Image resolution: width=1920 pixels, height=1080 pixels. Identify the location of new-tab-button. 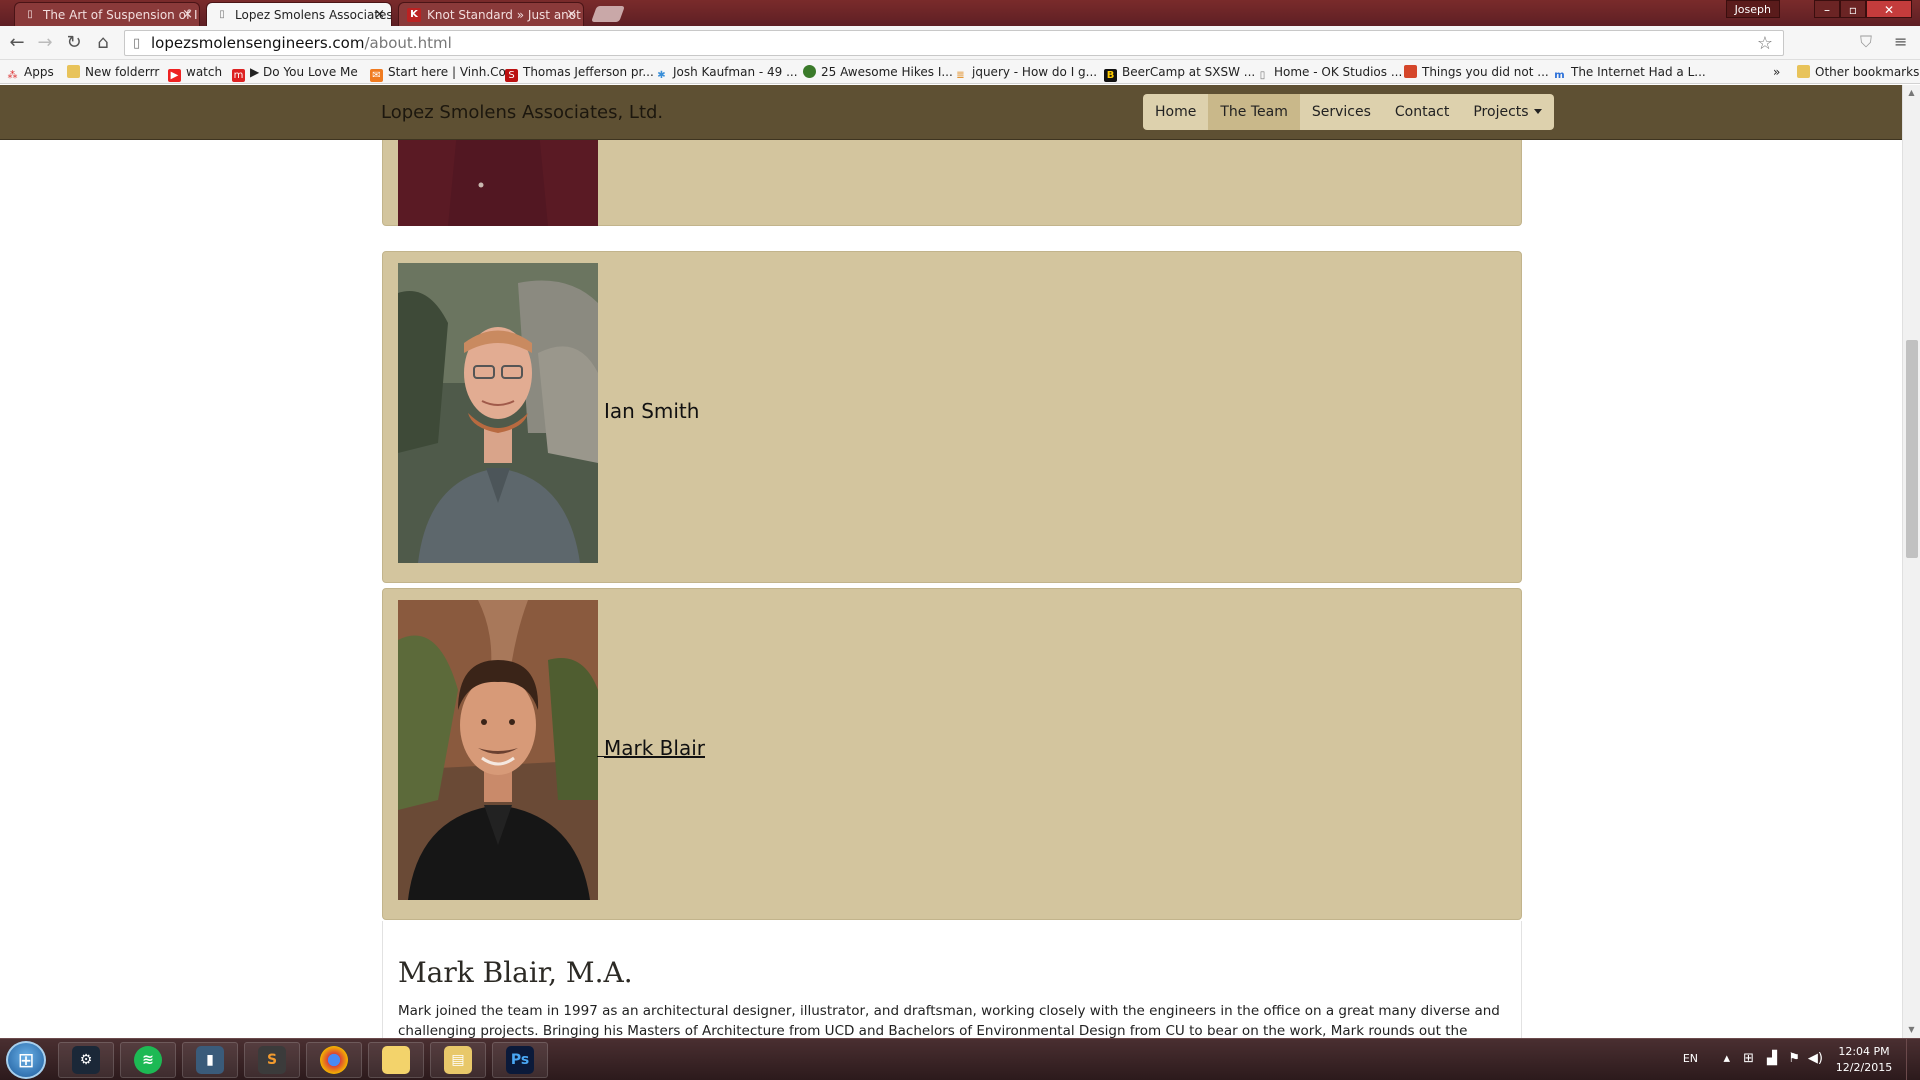
(608, 14).